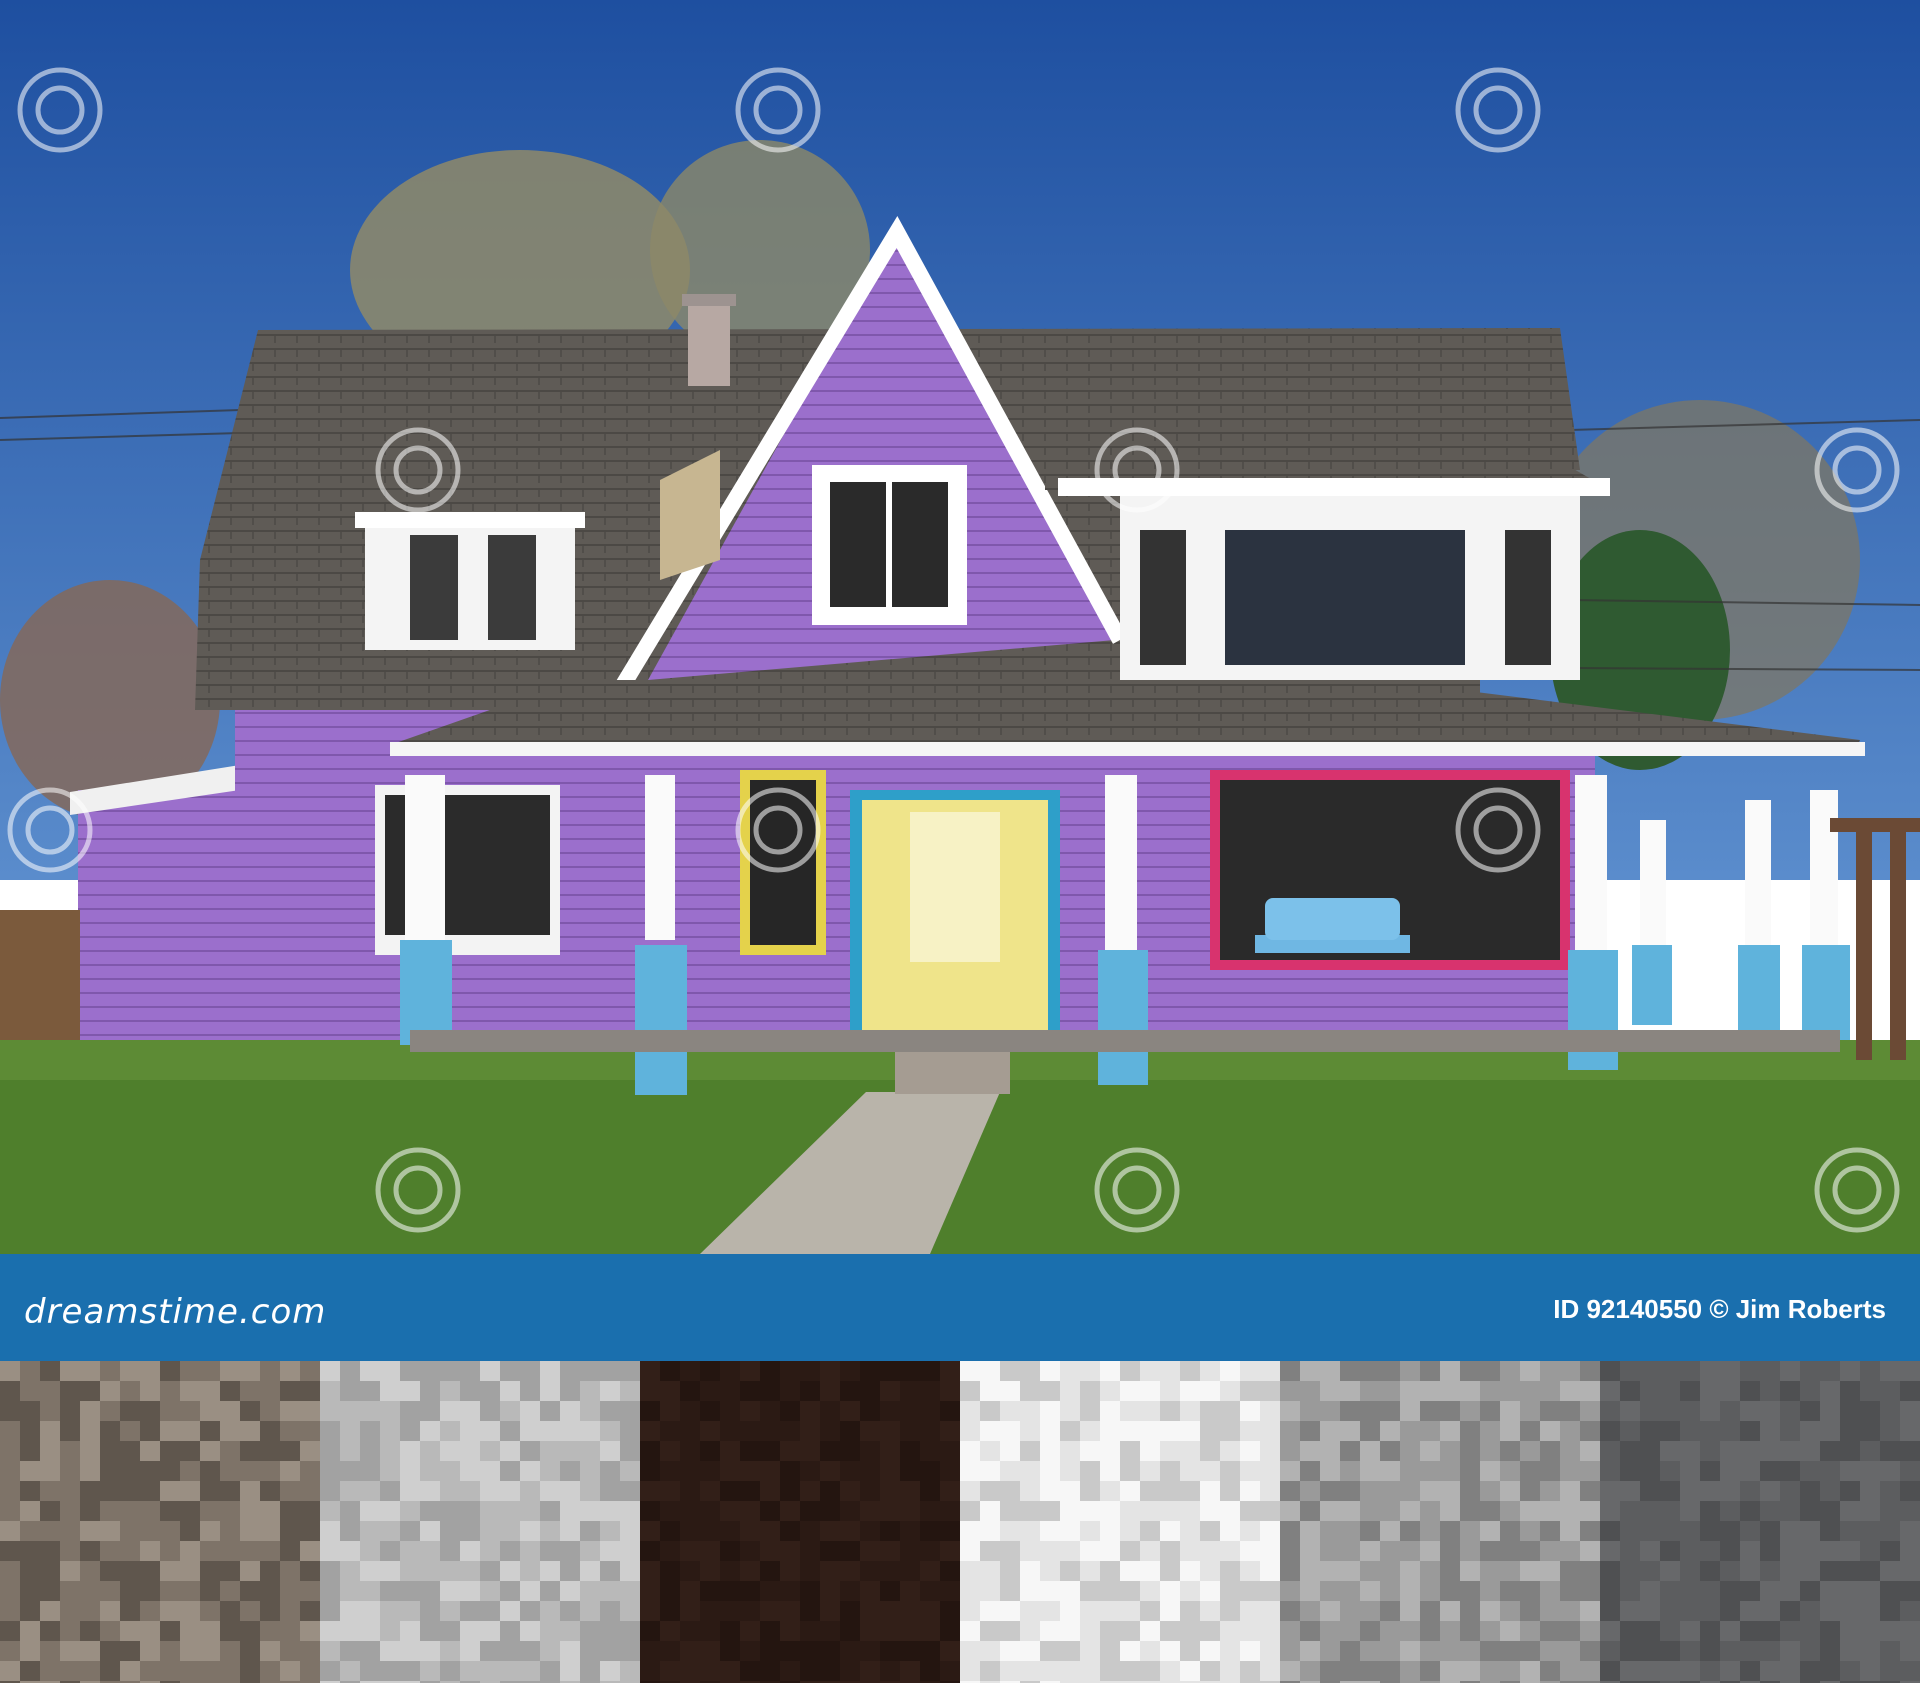 Image resolution: width=1920 pixels, height=1683 pixels. I want to click on shed, so click(158, 915).